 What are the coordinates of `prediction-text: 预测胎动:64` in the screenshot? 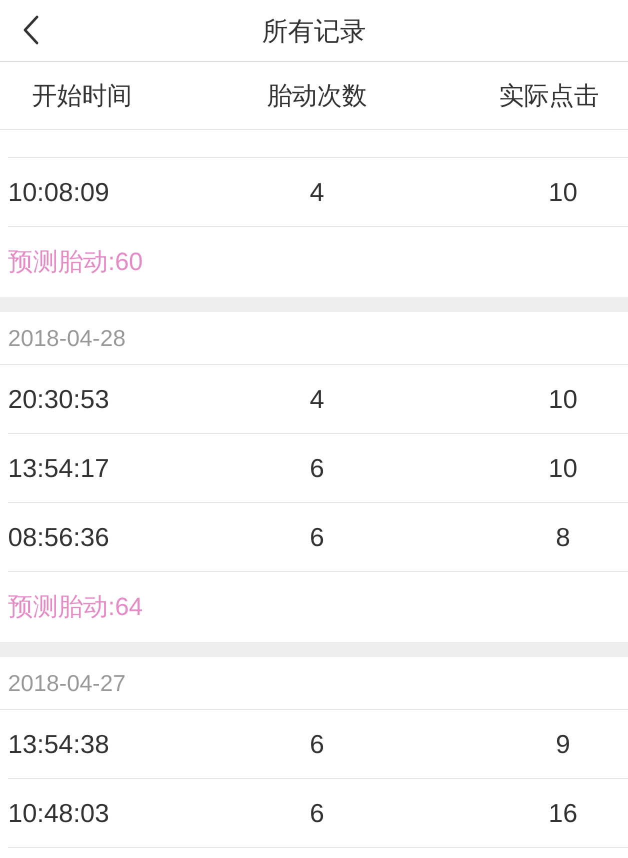 It's located at (75, 607).